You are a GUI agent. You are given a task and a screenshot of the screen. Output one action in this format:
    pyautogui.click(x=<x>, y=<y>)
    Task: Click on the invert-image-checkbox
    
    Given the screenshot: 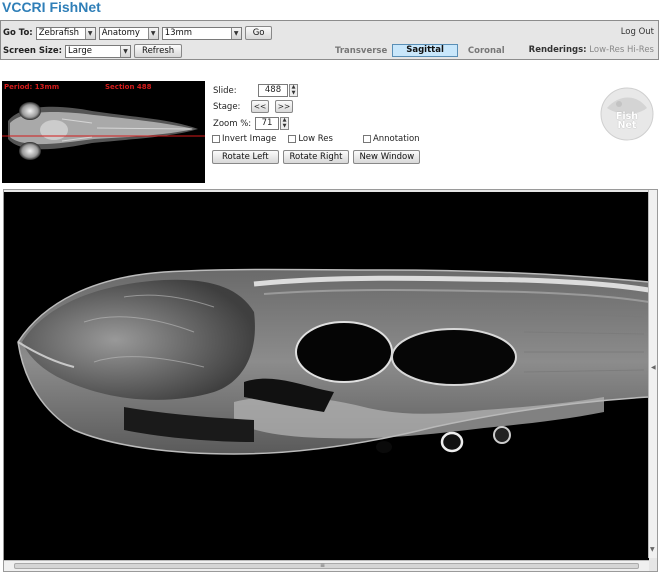 What is the action you would take?
    pyautogui.click(x=216, y=139)
    